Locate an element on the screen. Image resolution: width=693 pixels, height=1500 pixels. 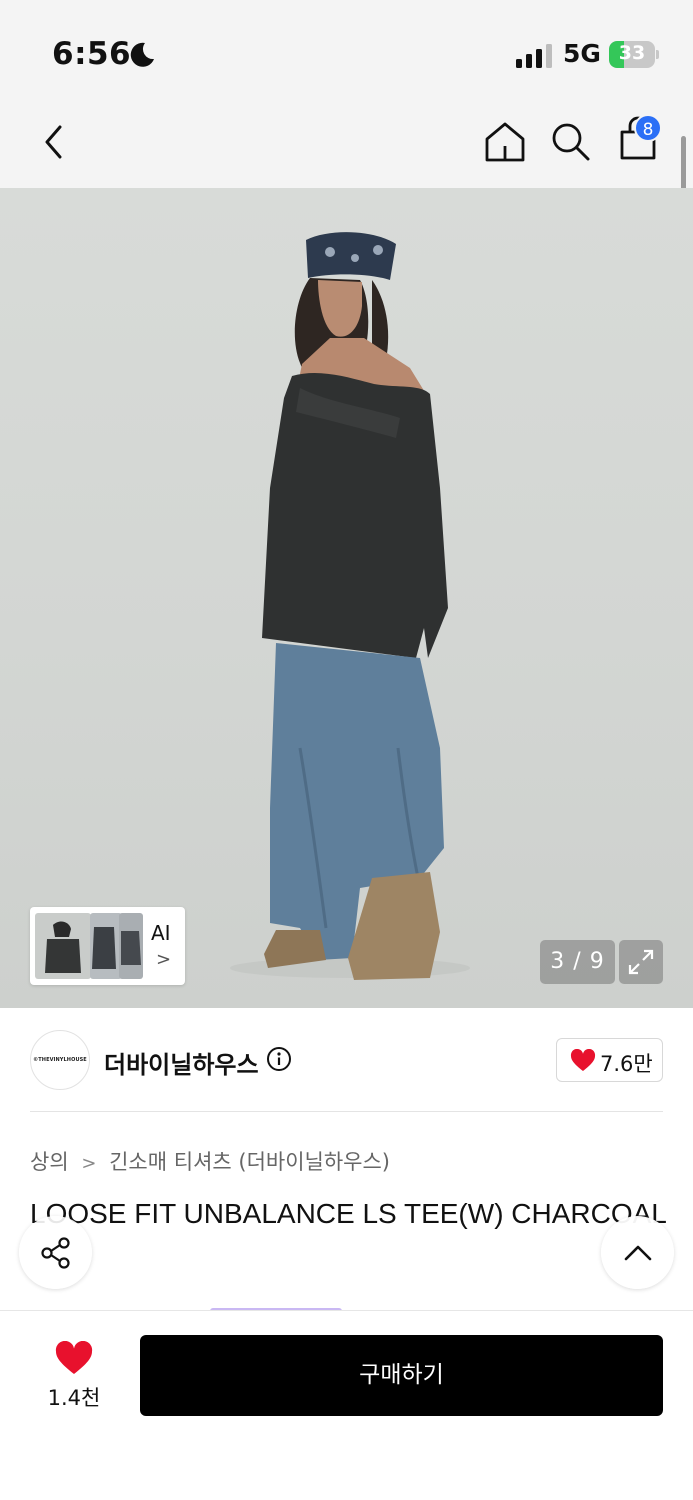
divider is located at coordinates (346, 1111).